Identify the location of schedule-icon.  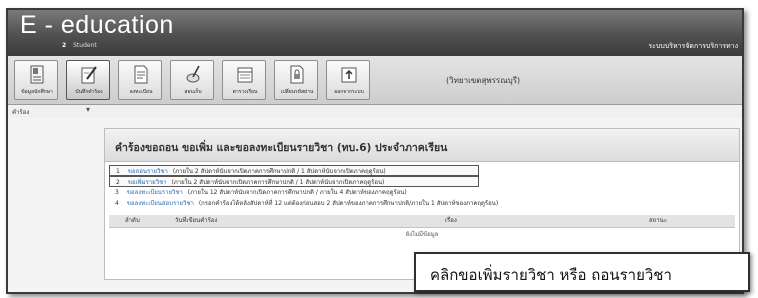
(245, 75).